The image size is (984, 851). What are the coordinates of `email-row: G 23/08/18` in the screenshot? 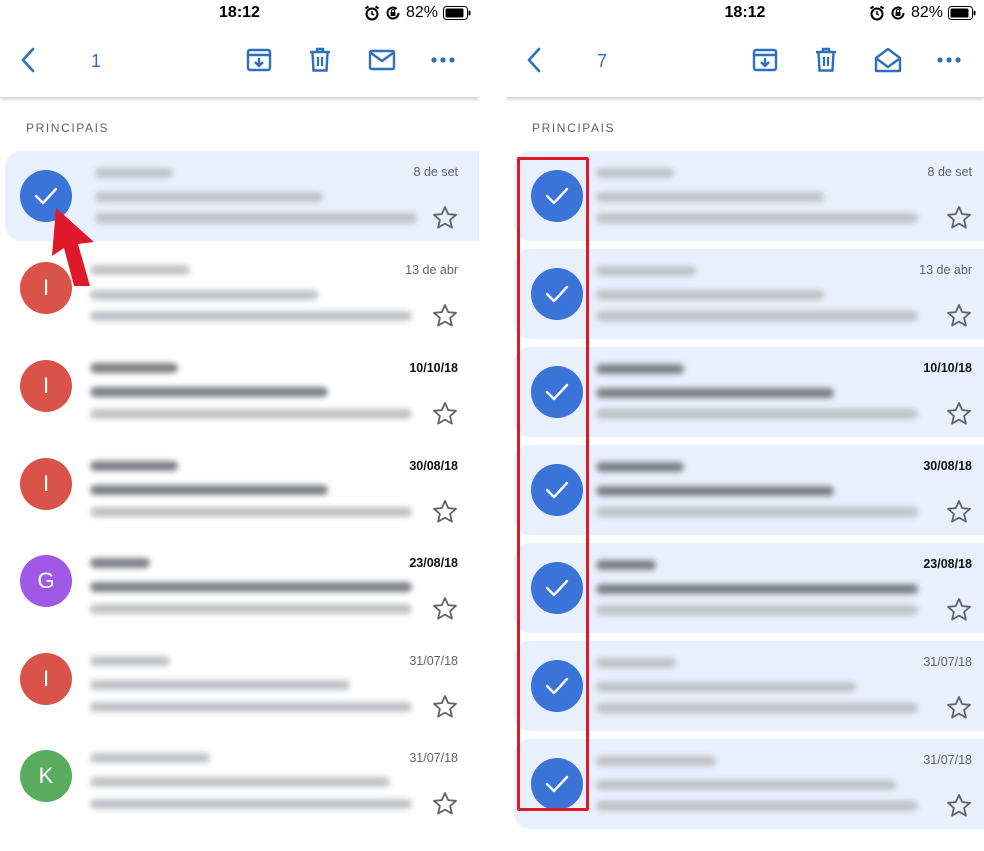 It's located at (239, 581).